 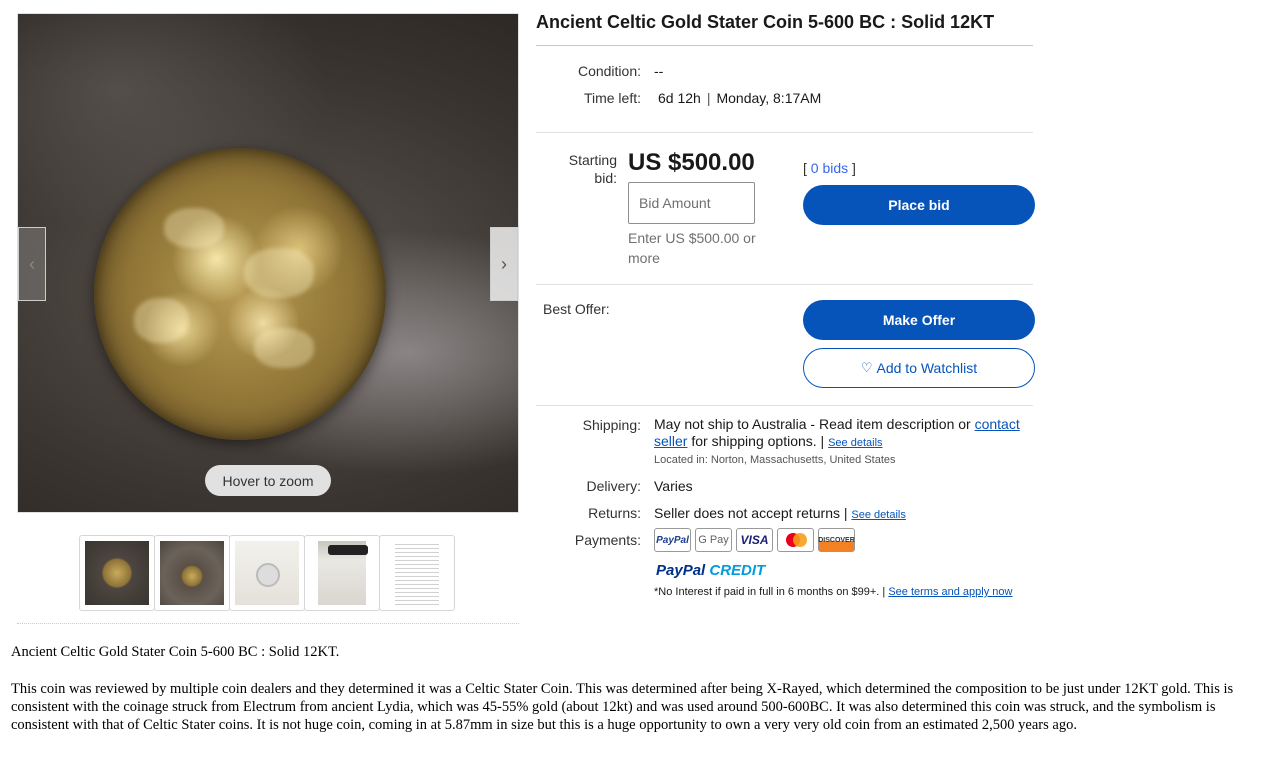 I want to click on time-left-label: Time left:, so click(x=612, y=98).